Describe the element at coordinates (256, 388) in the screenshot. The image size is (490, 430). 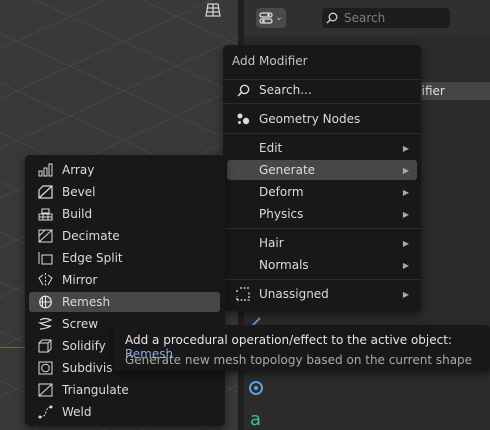
I see `physics-icon` at that location.